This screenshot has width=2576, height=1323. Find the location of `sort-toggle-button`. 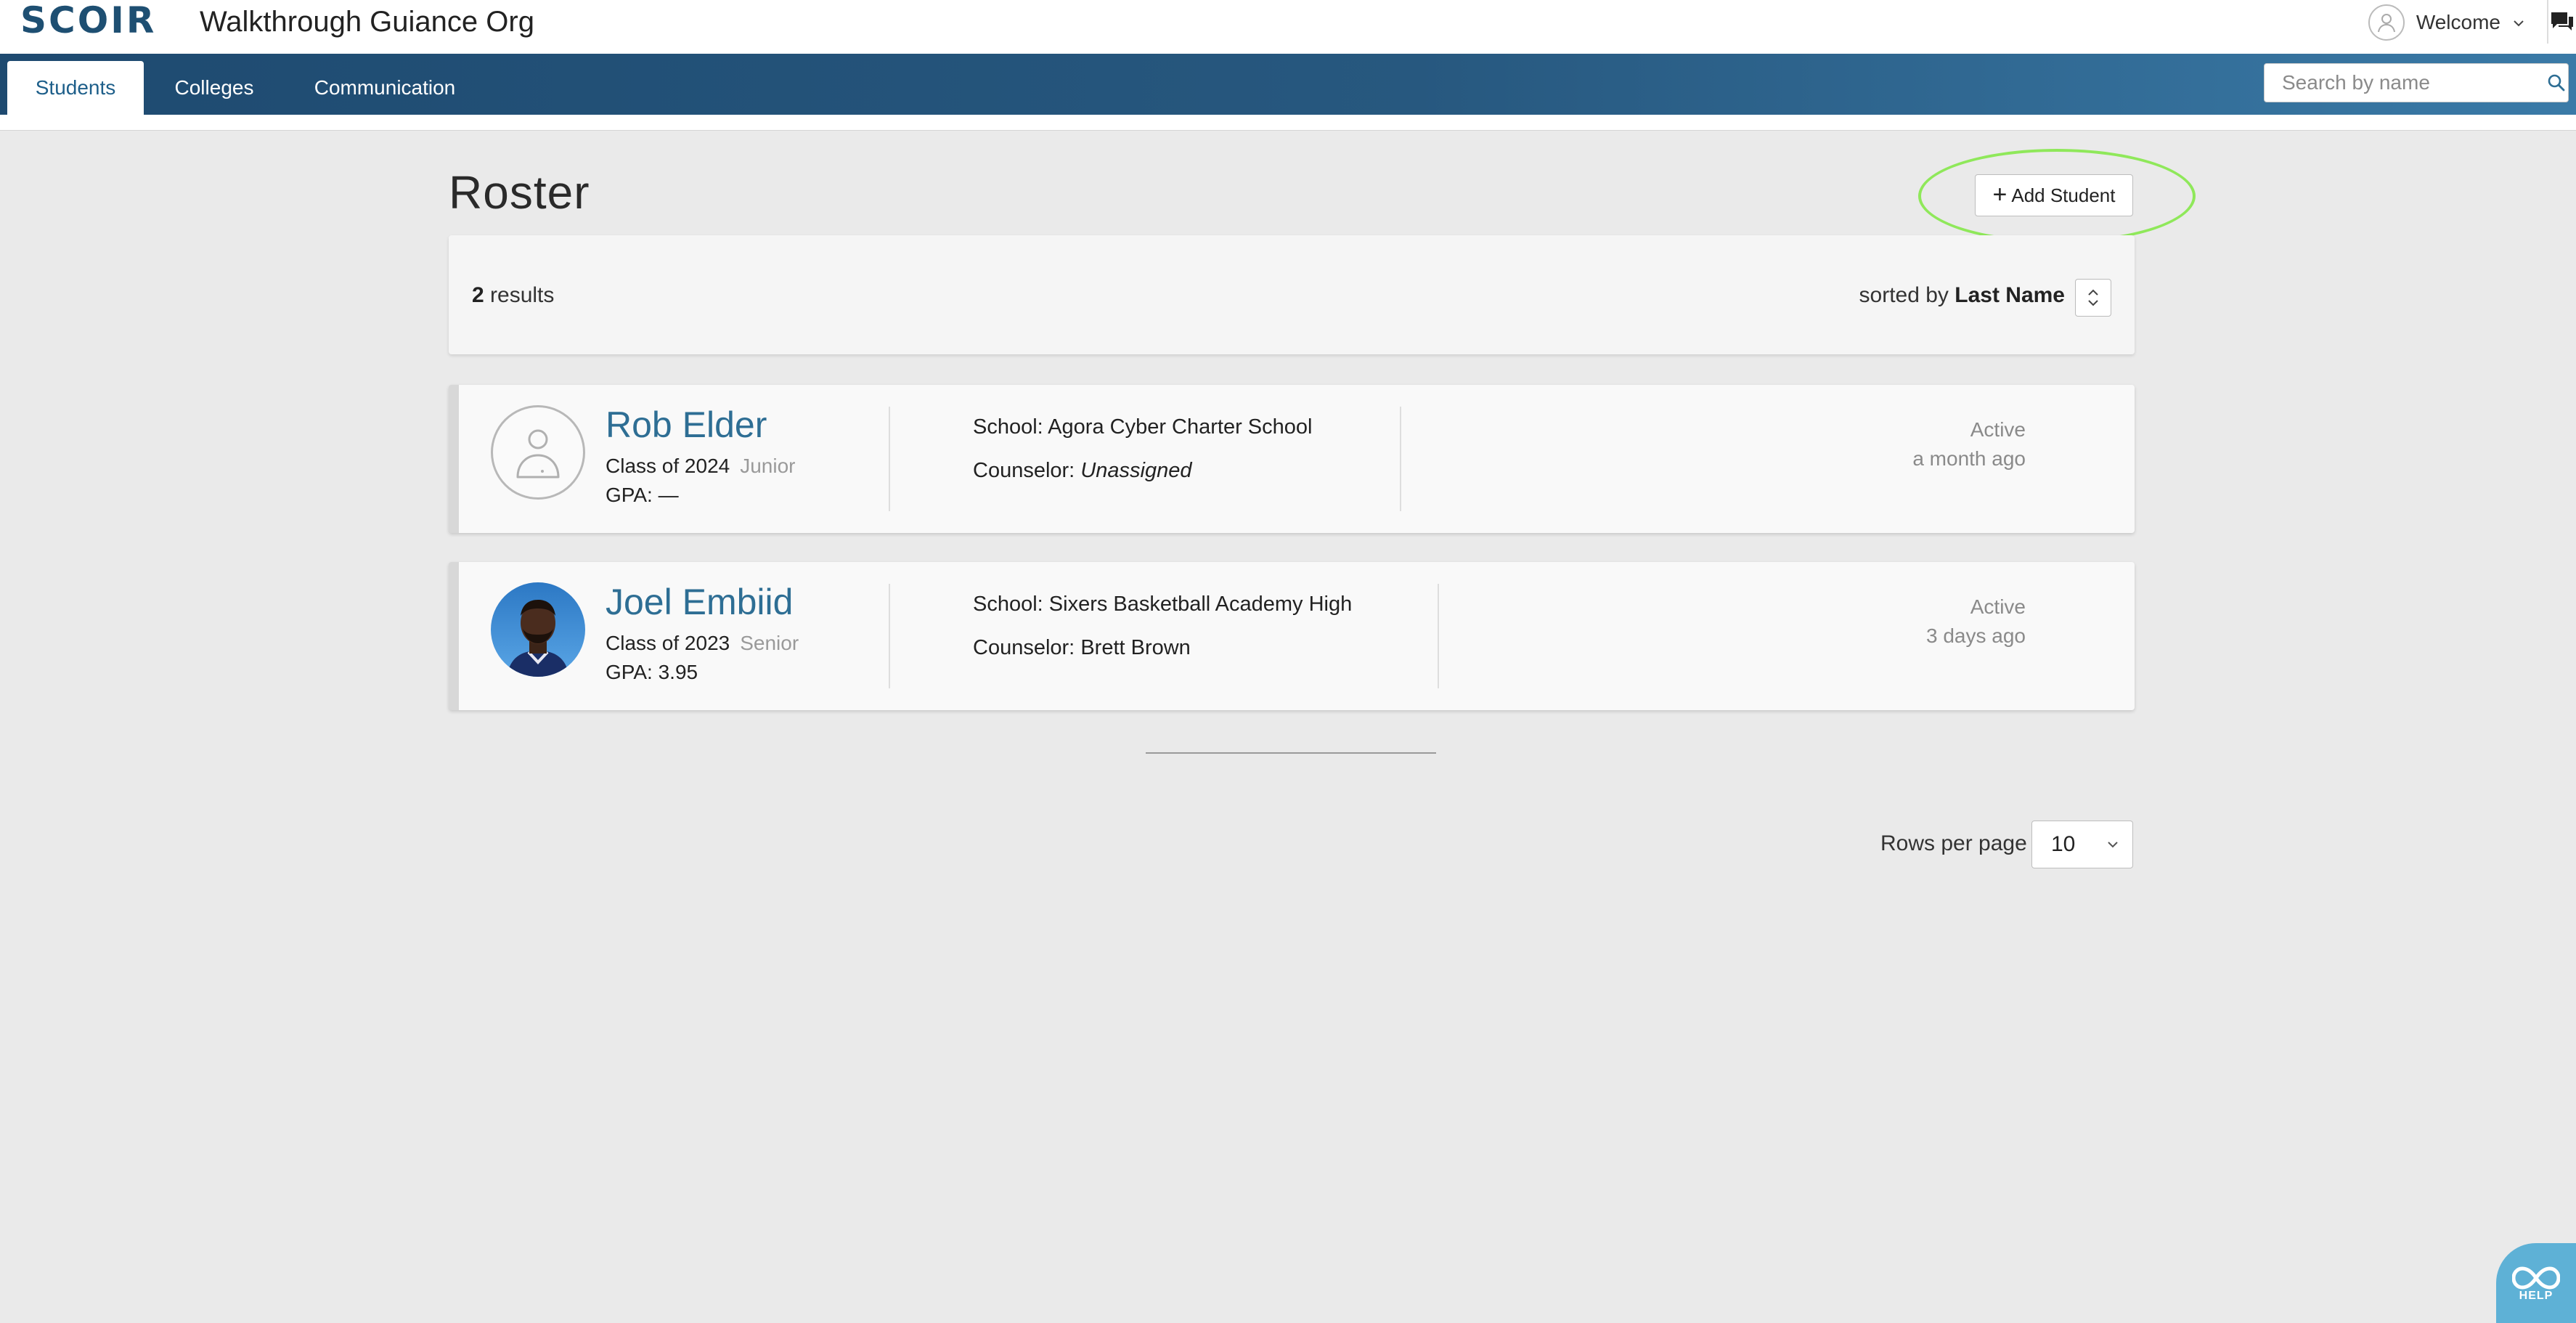

sort-toggle-button is located at coordinates (2093, 298).